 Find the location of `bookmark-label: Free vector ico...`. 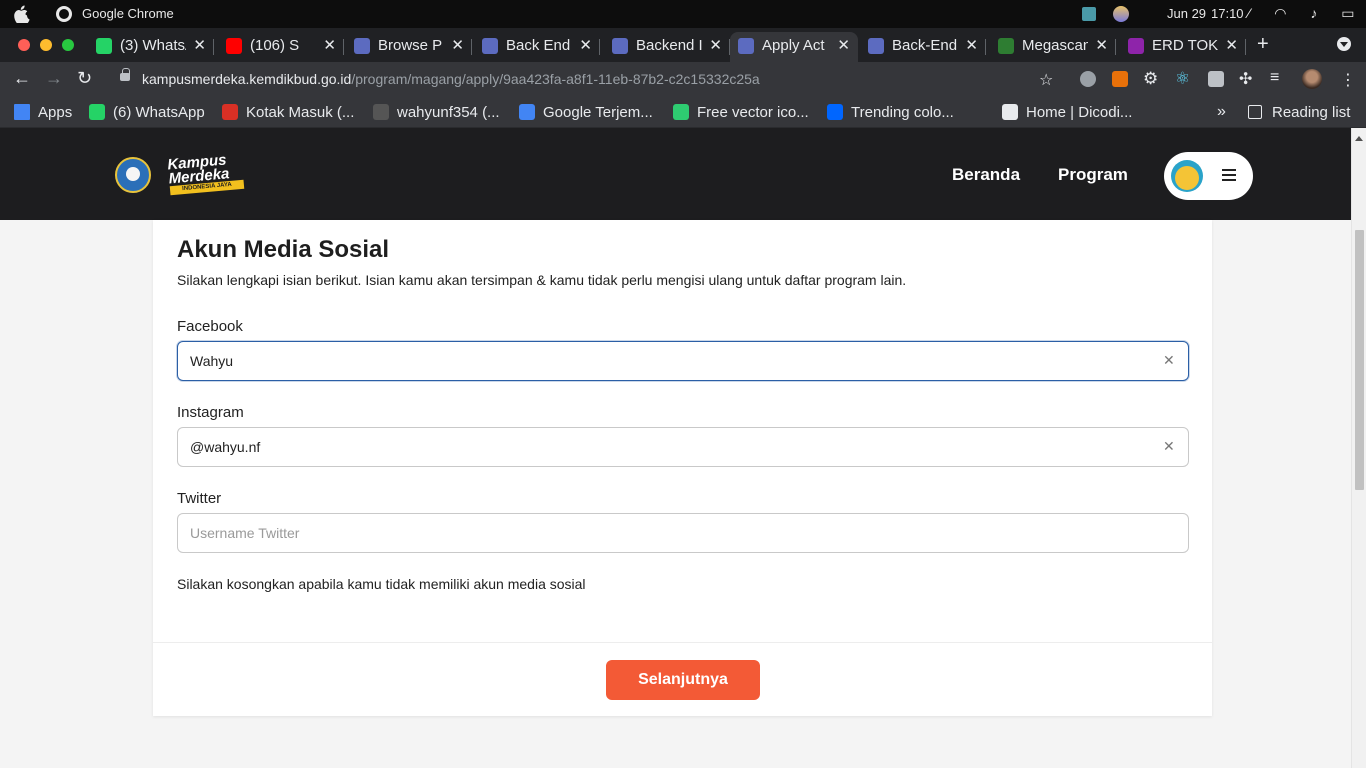

bookmark-label: Free vector ico... is located at coordinates (753, 112).